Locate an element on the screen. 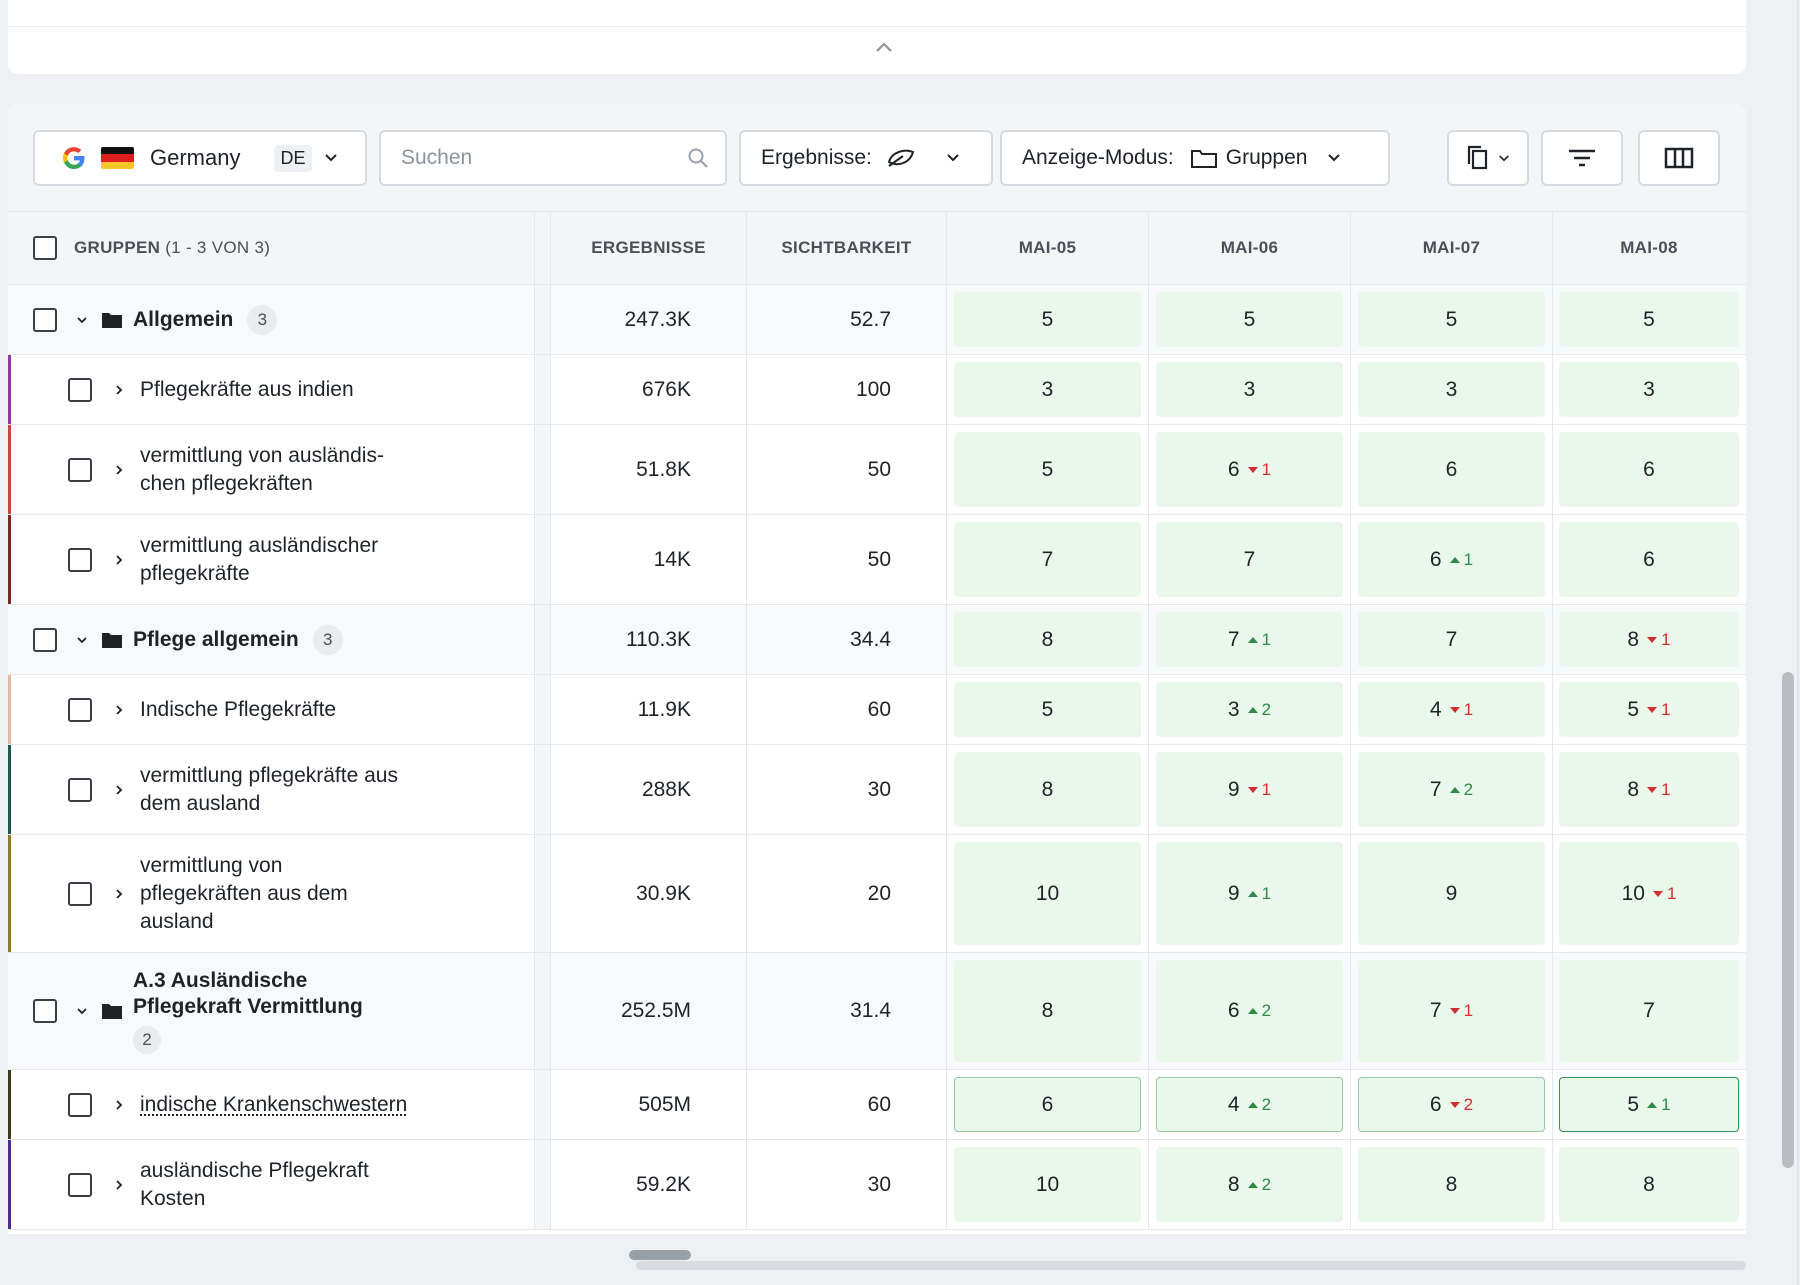  group-row: Pflege allgemein 3 110.3K 34.4 8 7 1 7 8 1 is located at coordinates (877, 640).